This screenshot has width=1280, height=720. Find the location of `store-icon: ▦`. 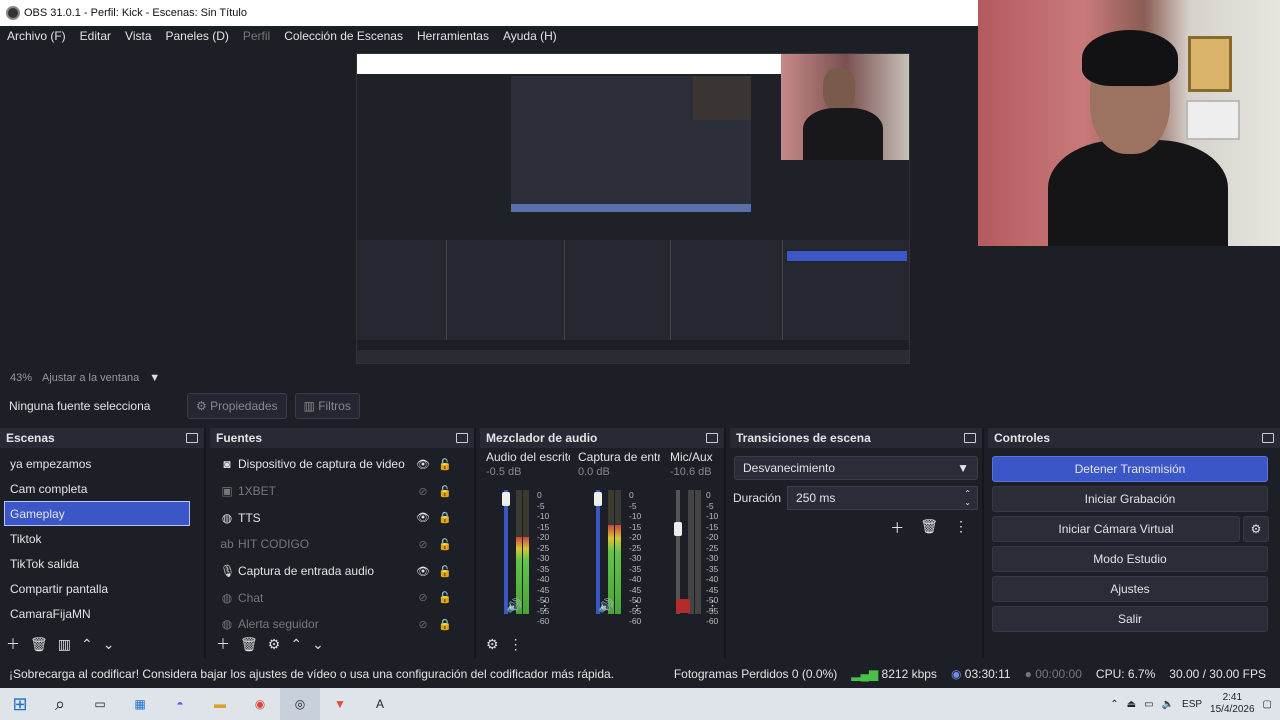

store-icon: ▦ is located at coordinates (140, 704).